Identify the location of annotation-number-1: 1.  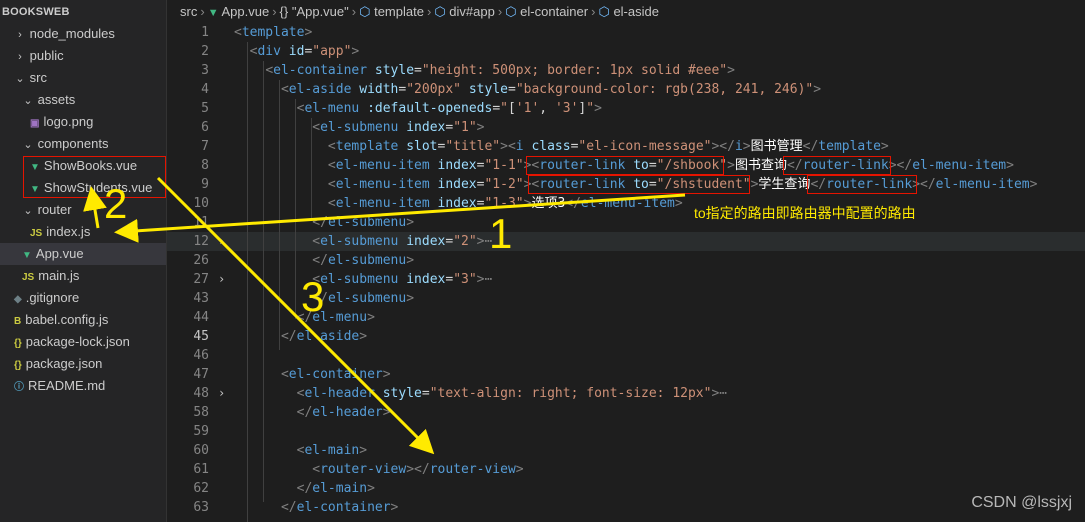
(501, 233).